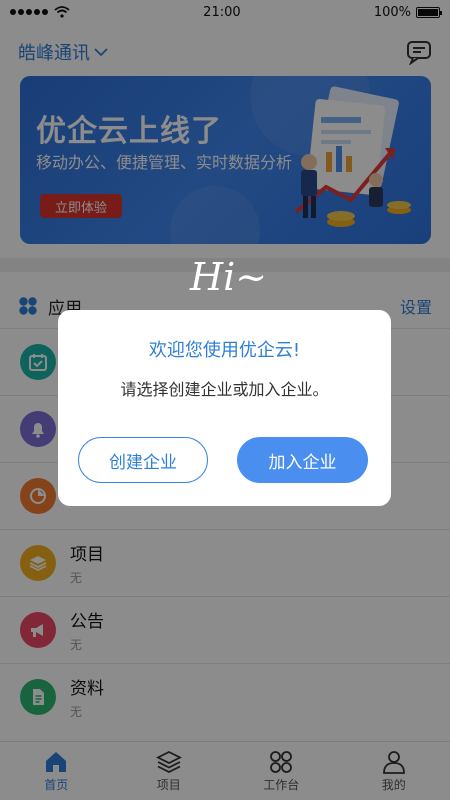  I want to click on dialog-message: 请选择创建企业或加入企业。, so click(224, 389).